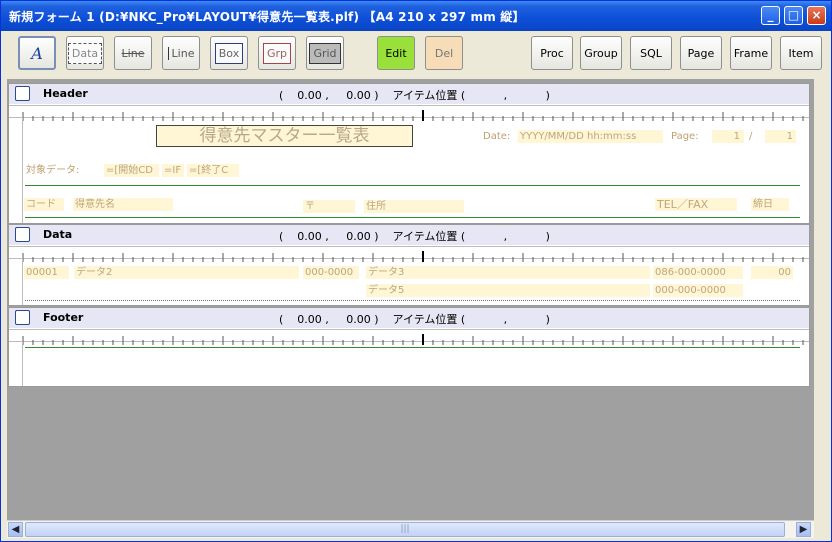 The height and width of the screenshot is (542, 832). Describe the element at coordinates (44, 204) in the screenshot. I see `code-column-label: コード` at that location.